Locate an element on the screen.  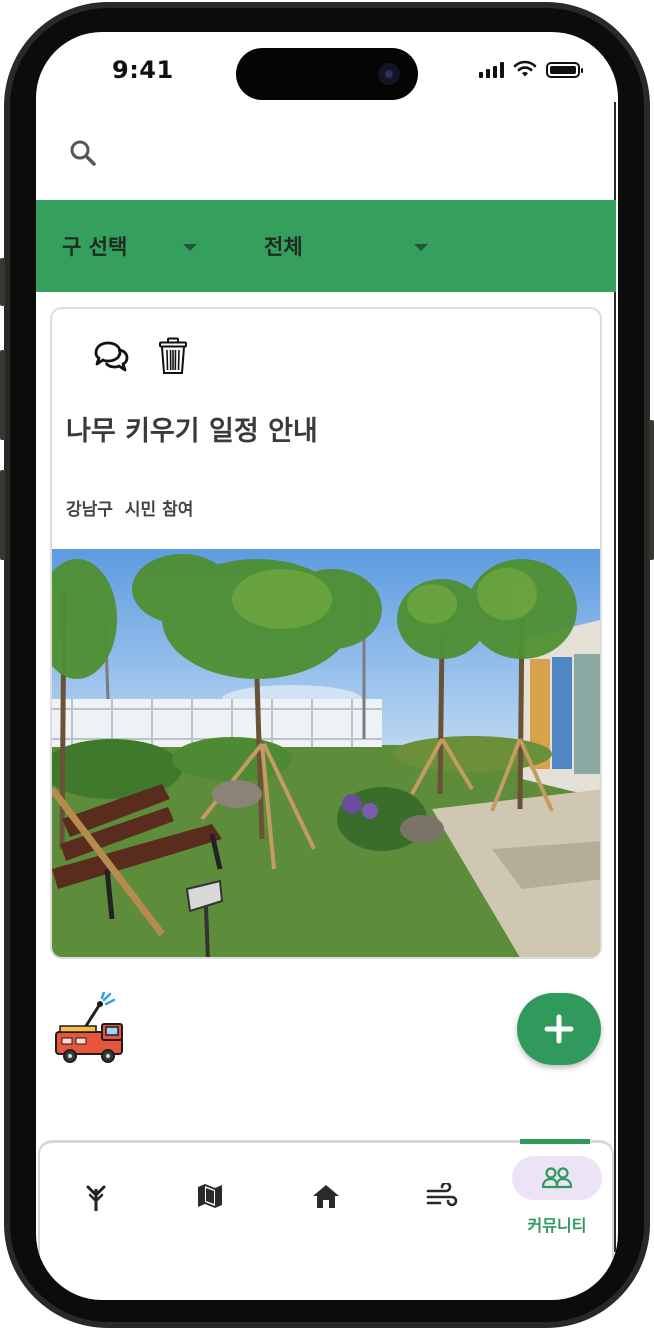
search-button is located at coordinates (83, 153).